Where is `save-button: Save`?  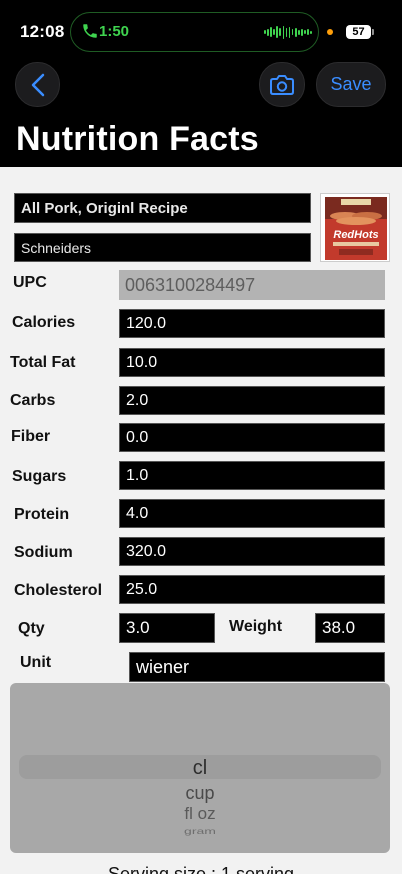 save-button: Save is located at coordinates (351, 84).